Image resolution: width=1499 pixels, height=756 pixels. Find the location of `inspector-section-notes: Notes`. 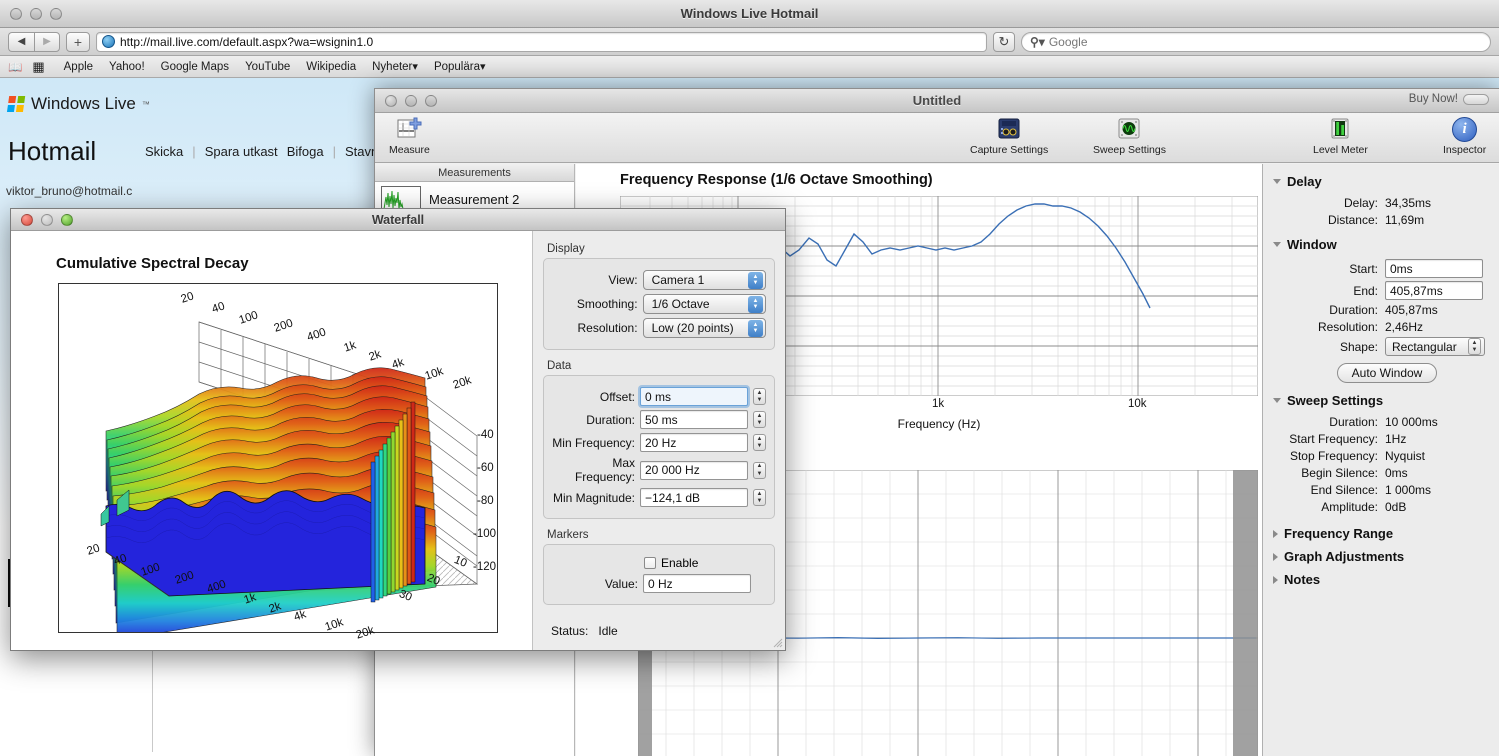

inspector-section-notes: Notes is located at coordinates (1381, 579).